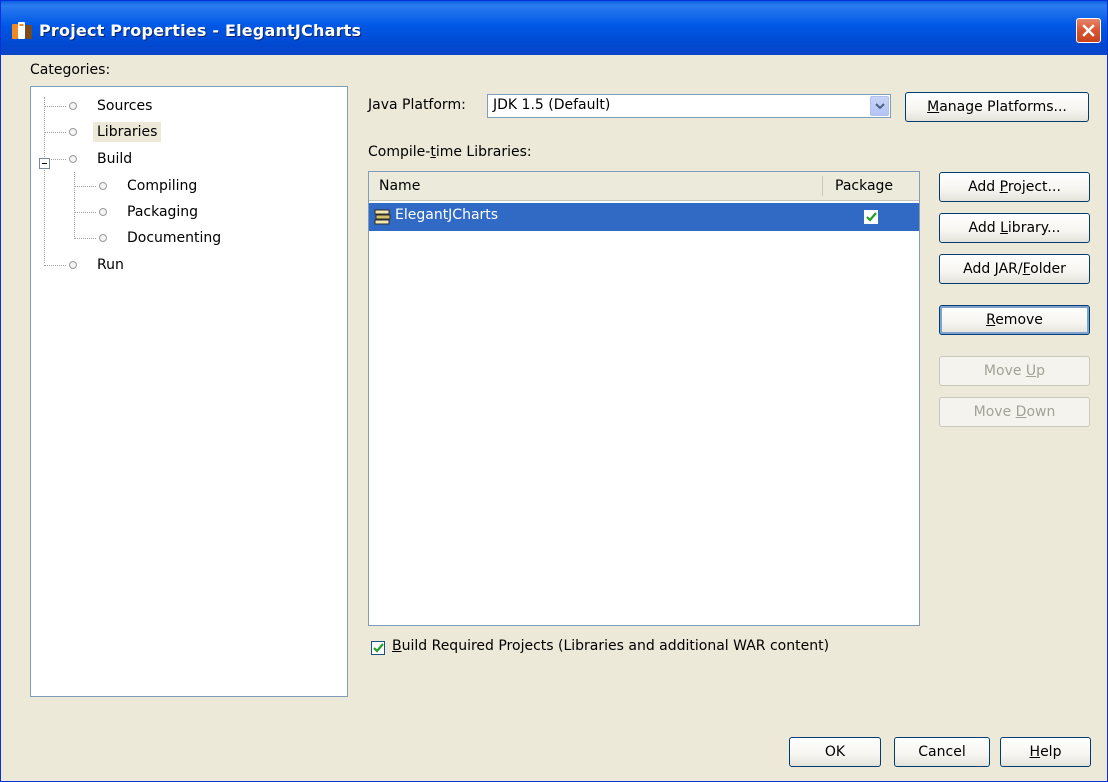 This screenshot has width=1108, height=782. What do you see at coordinates (1041, 371) in the screenshot?
I see `label-part: p` at bounding box center [1041, 371].